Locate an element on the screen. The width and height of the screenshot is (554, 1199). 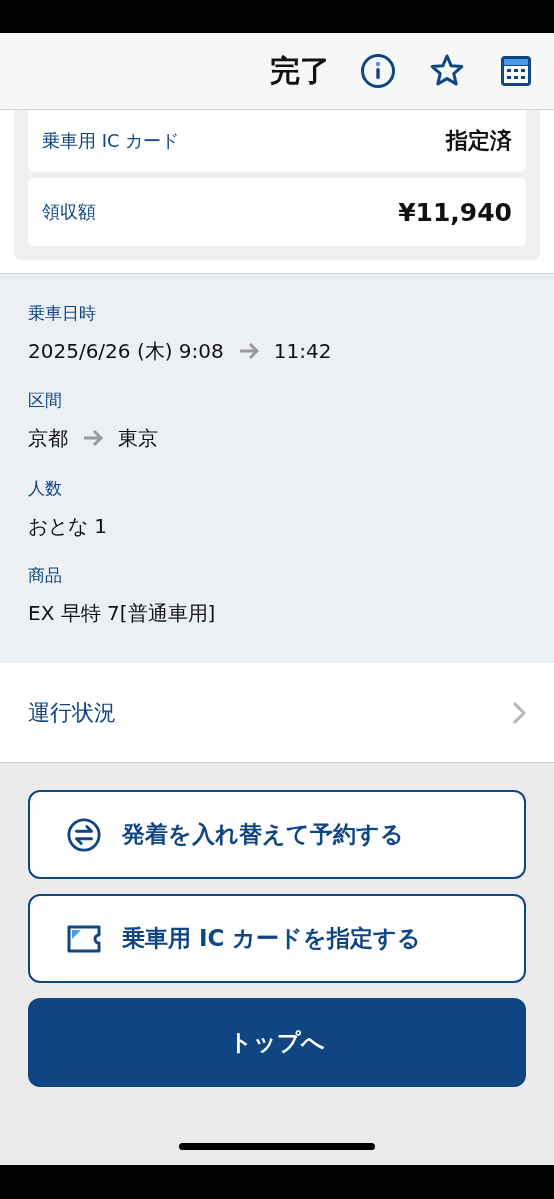
summary-label: 乗車用 IC カード is located at coordinates (111, 141).